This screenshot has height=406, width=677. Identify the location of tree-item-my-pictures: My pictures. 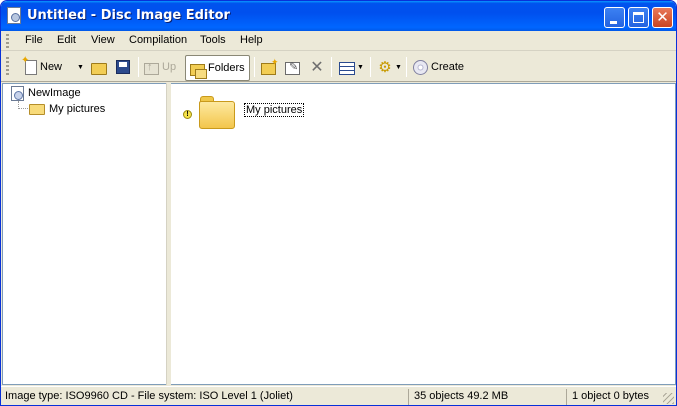
(67, 109).